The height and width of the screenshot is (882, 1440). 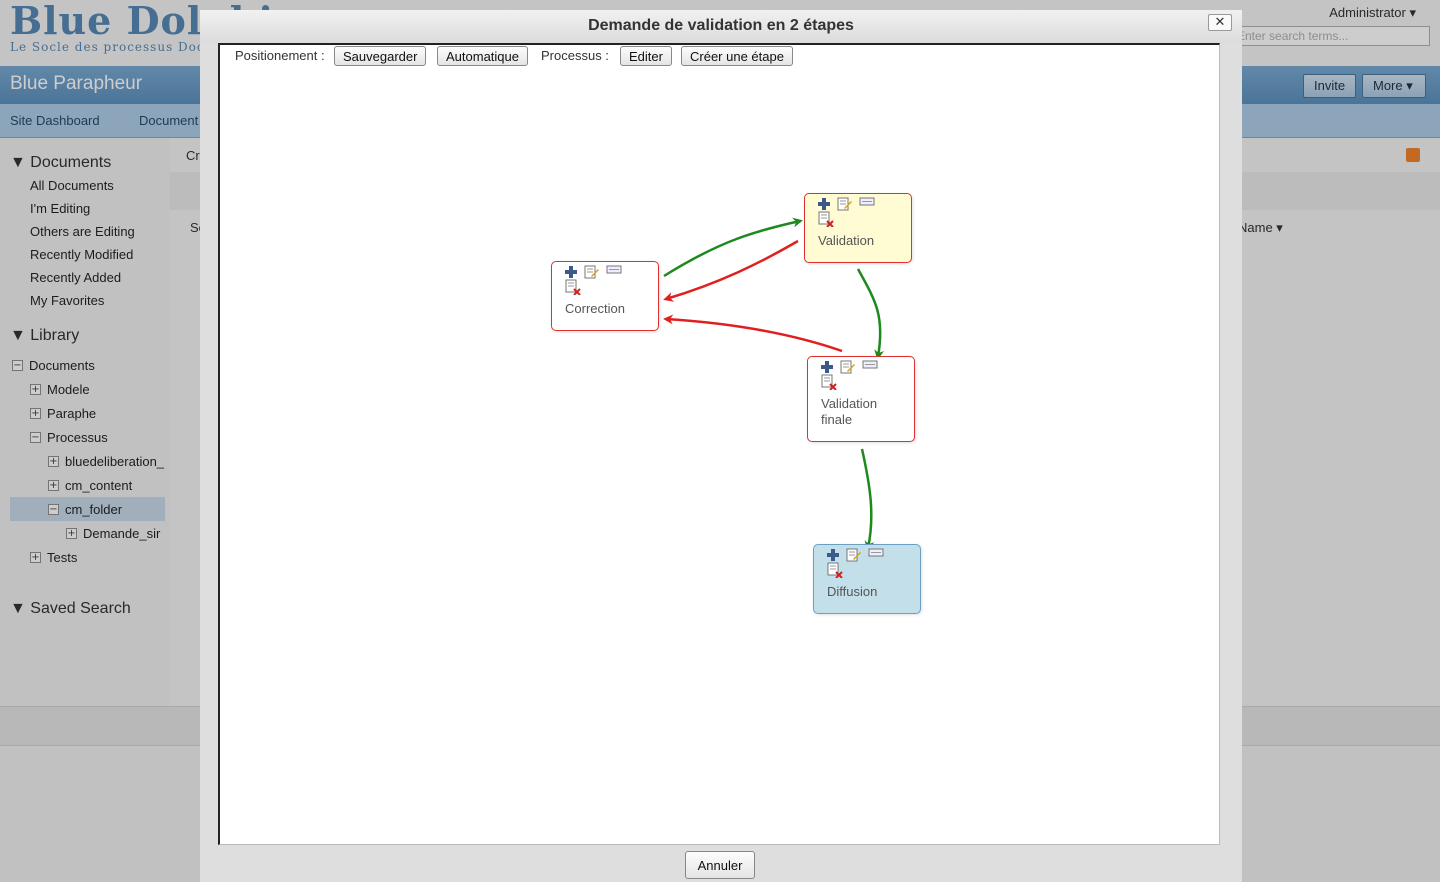 I want to click on transition-validation-to-validation-finale, so click(x=870, y=314).